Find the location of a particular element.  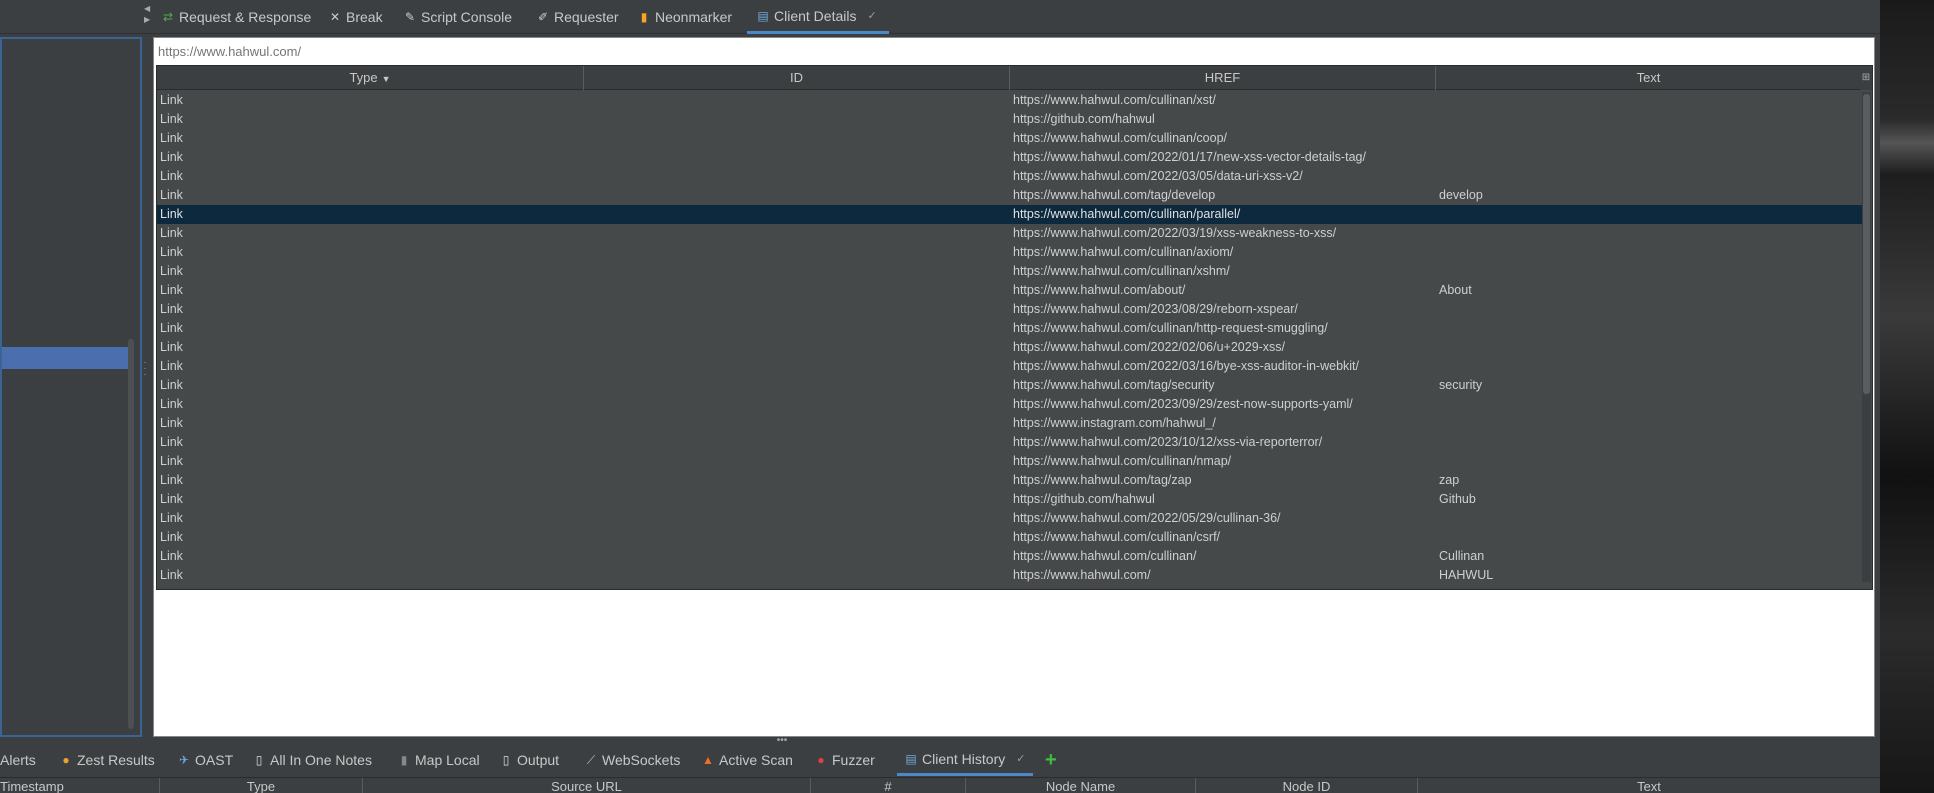

tab-zest-results: ● Zest Results is located at coordinates (107, 760).